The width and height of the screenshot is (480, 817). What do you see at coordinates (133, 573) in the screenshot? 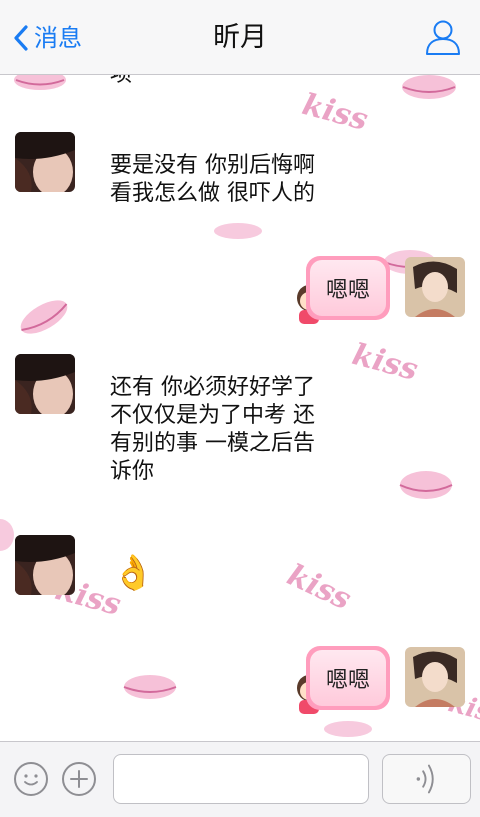
I see `ok-hand-emoji: 👌` at bounding box center [133, 573].